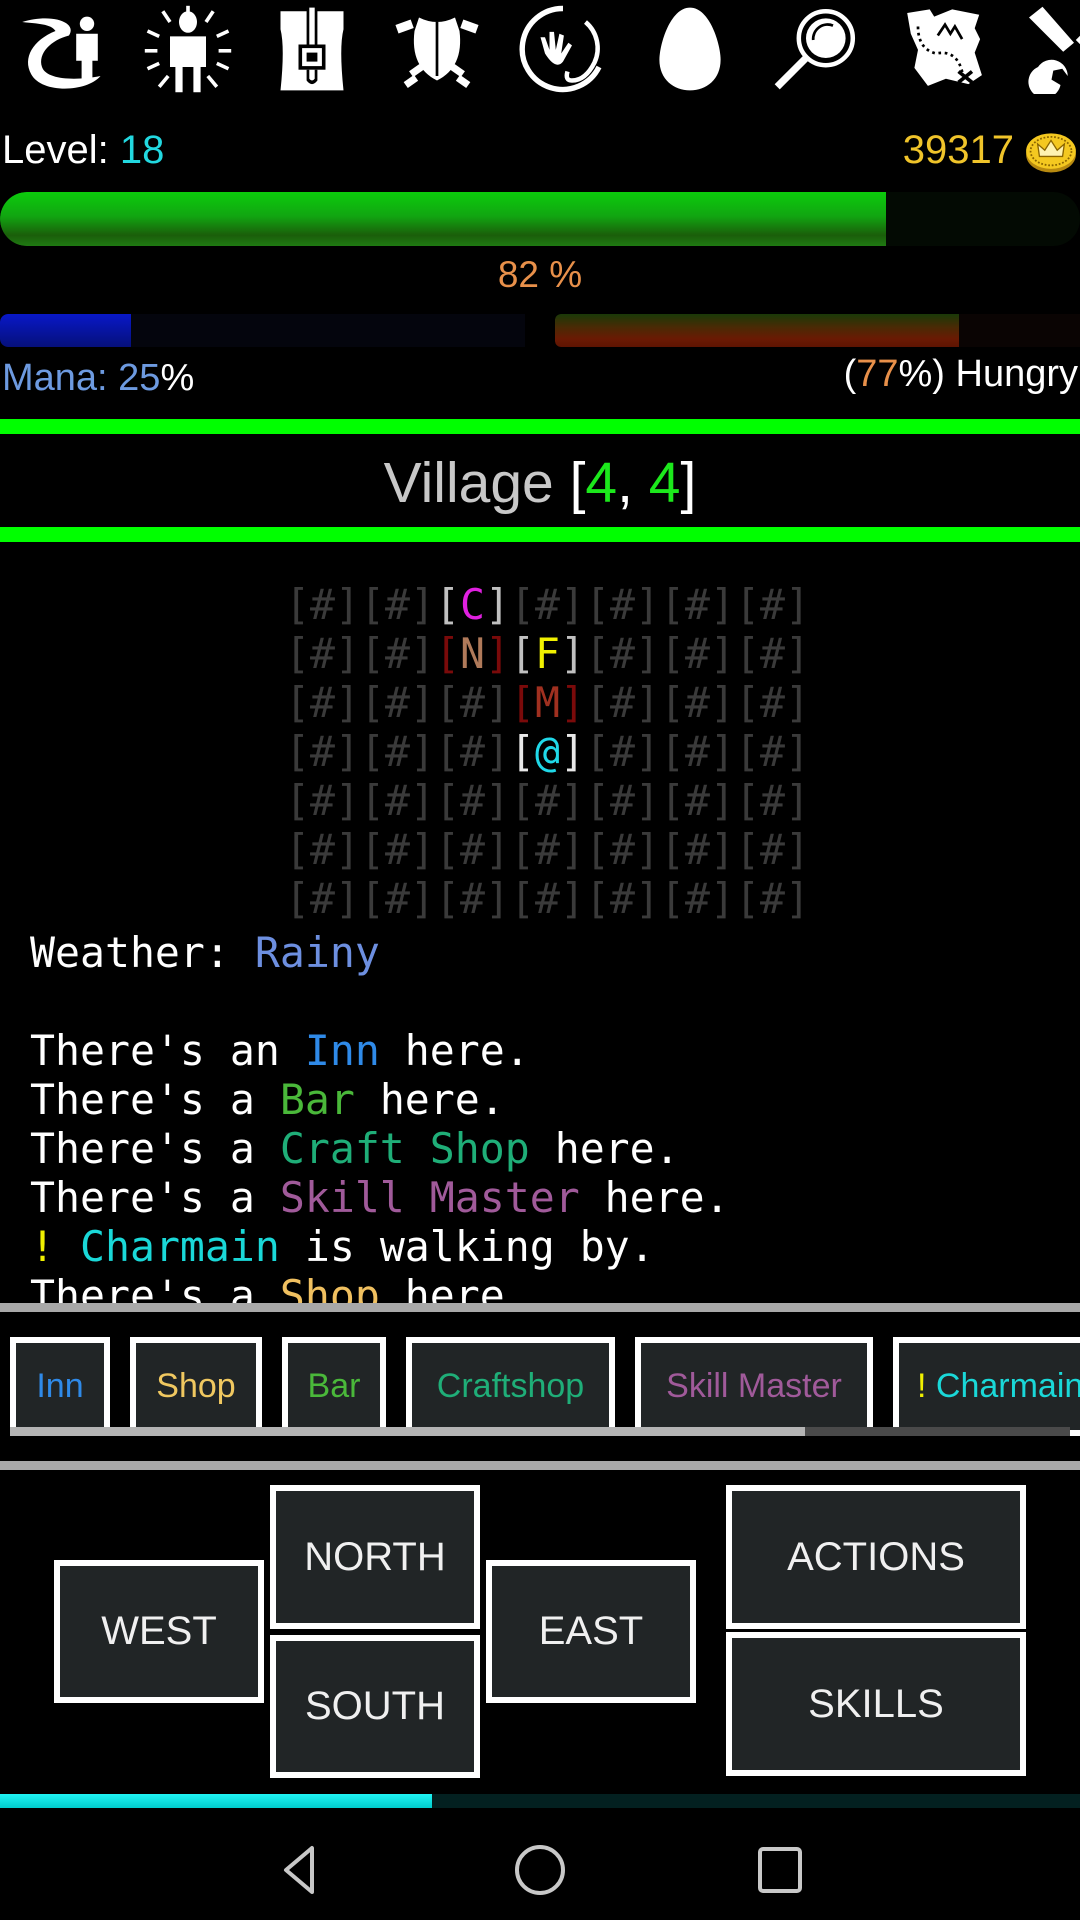 The image size is (1080, 1920). Describe the element at coordinates (196, 1386) in the screenshot. I see `quick-action-shop: Shop` at that location.